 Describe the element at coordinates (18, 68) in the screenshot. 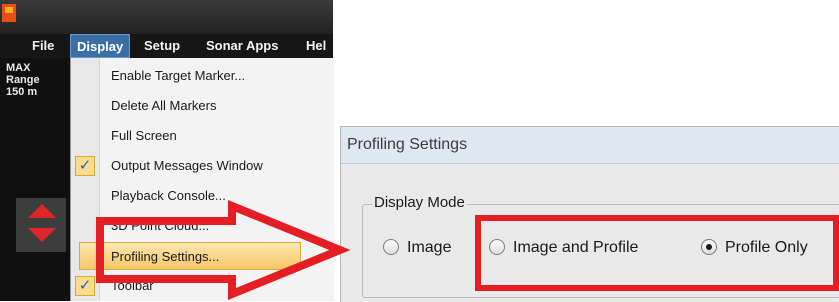

I see `max-range-line1: MAX` at that location.